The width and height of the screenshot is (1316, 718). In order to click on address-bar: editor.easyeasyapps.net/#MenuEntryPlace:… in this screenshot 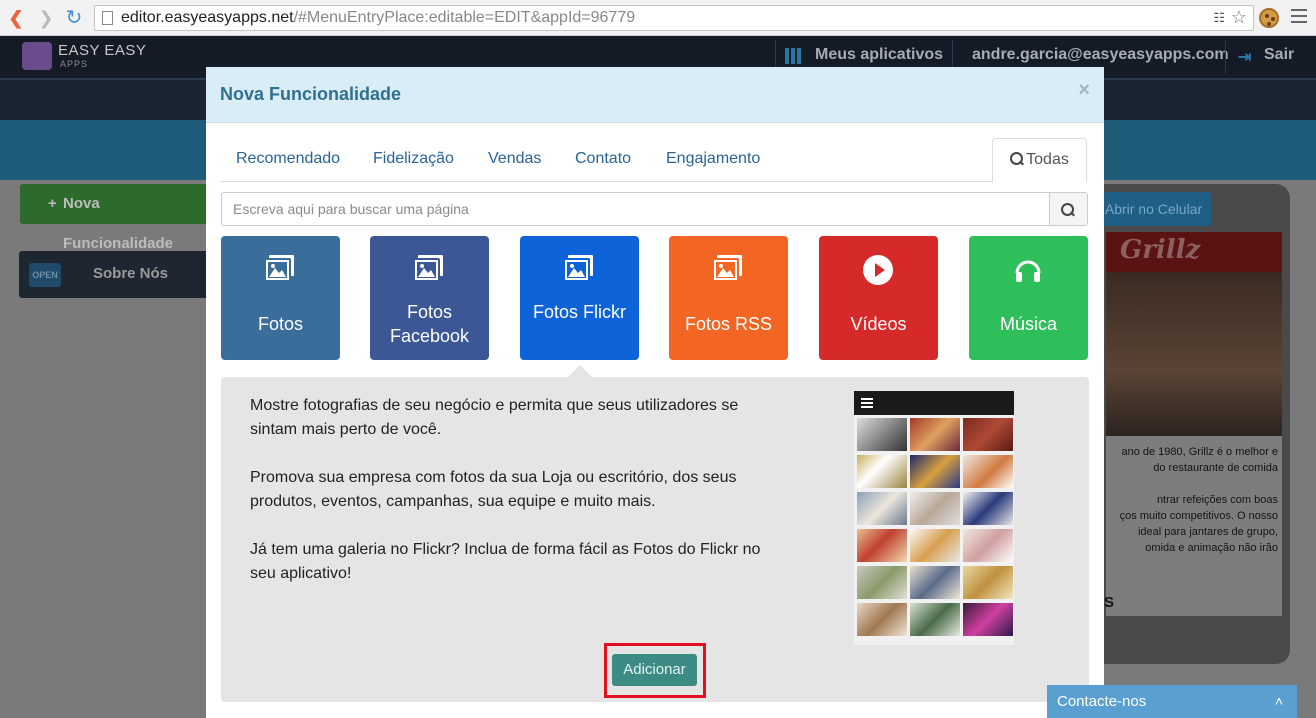, I will do `click(674, 18)`.